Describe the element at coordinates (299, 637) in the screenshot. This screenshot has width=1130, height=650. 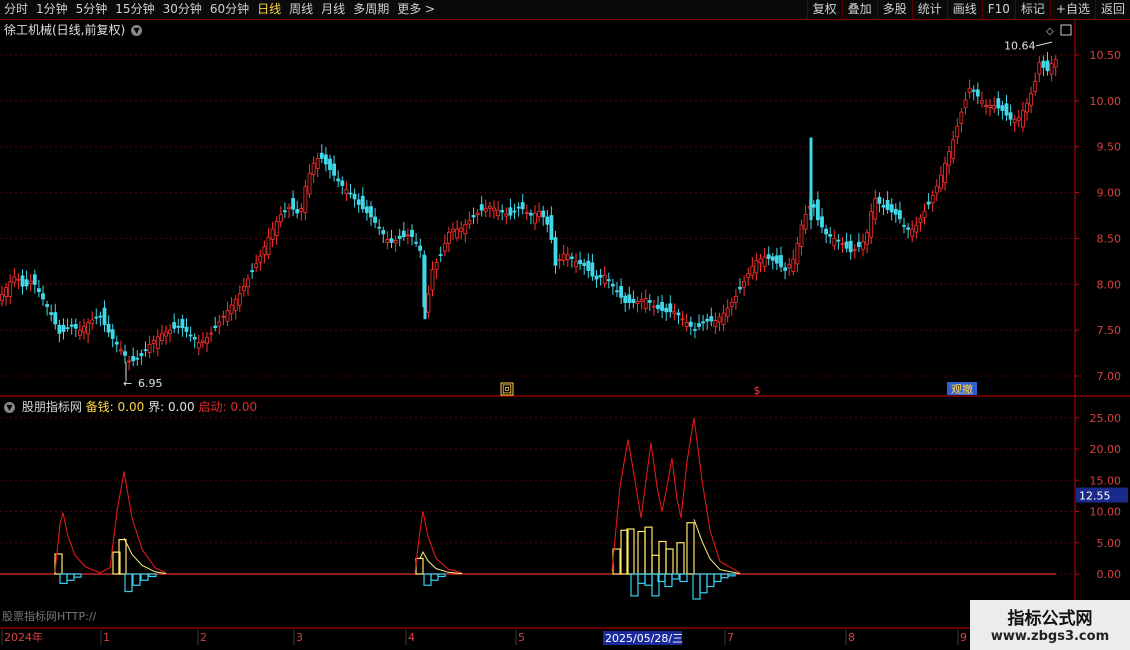
I see `x-tick-label: 3` at that location.